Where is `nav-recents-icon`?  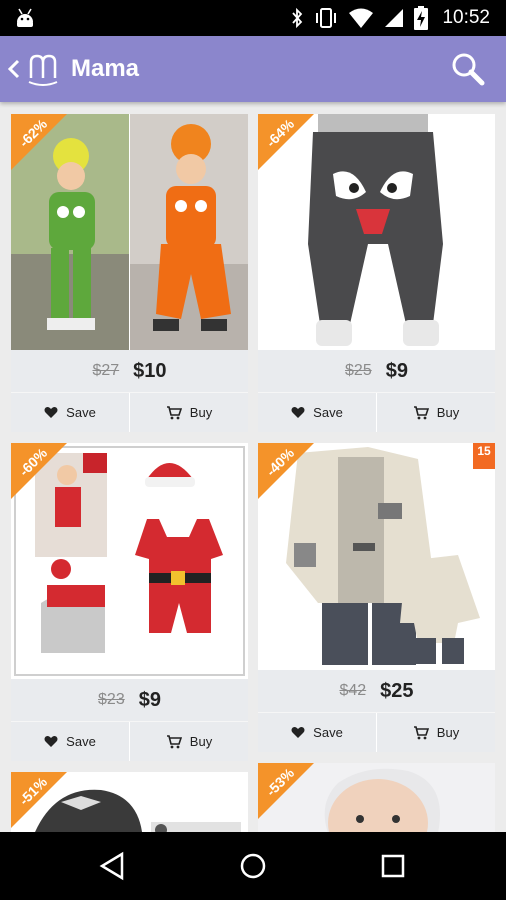 nav-recents-icon is located at coordinates (393, 866).